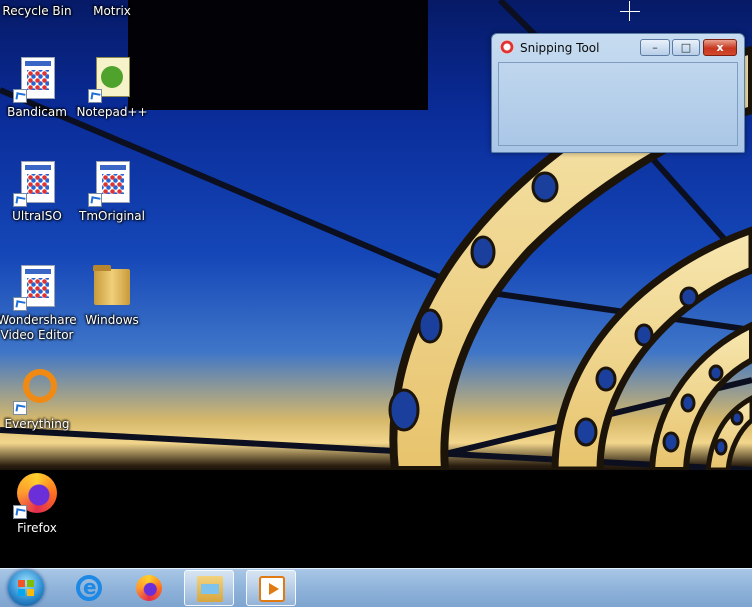 This screenshot has width=752, height=607. I want to click on desktop-icon-notepad-plus-plus: Notepad++, so click(112, 87).